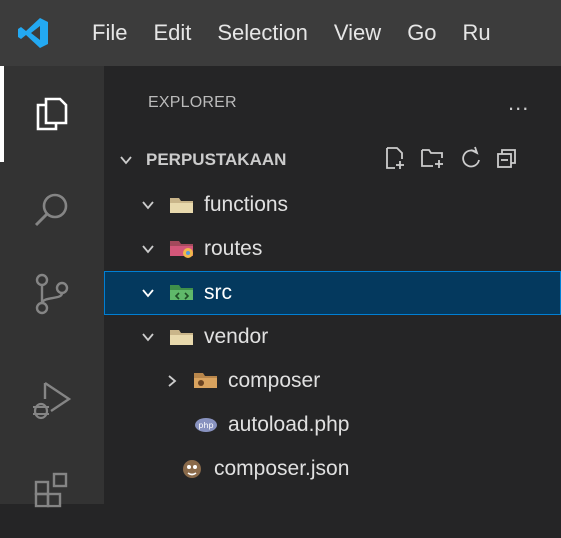 This screenshot has height=538, width=561. What do you see at coordinates (172, 33) in the screenshot?
I see `menu-edit: Edit` at bounding box center [172, 33].